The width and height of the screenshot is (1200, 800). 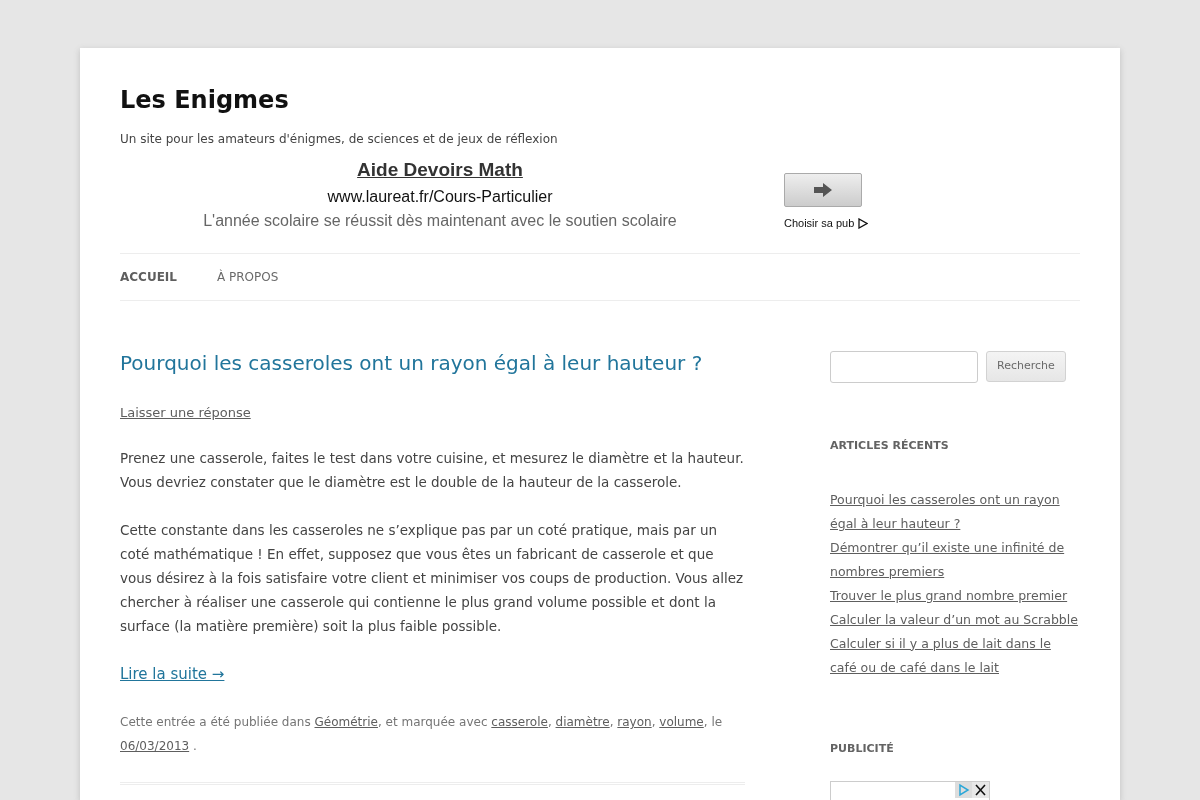 What do you see at coordinates (519, 722) in the screenshot?
I see `tag-link: casserole` at bounding box center [519, 722].